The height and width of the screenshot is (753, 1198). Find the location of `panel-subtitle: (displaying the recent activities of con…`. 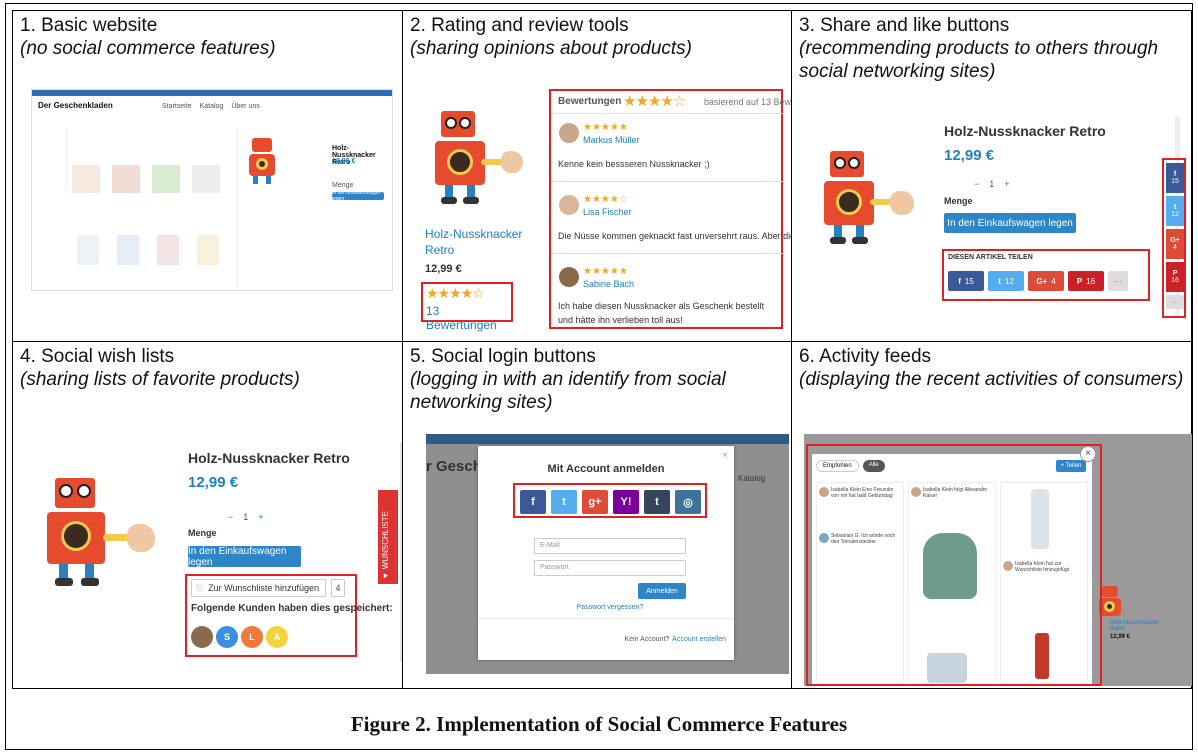

panel-subtitle: (displaying the recent activities of con… is located at coordinates (991, 379).